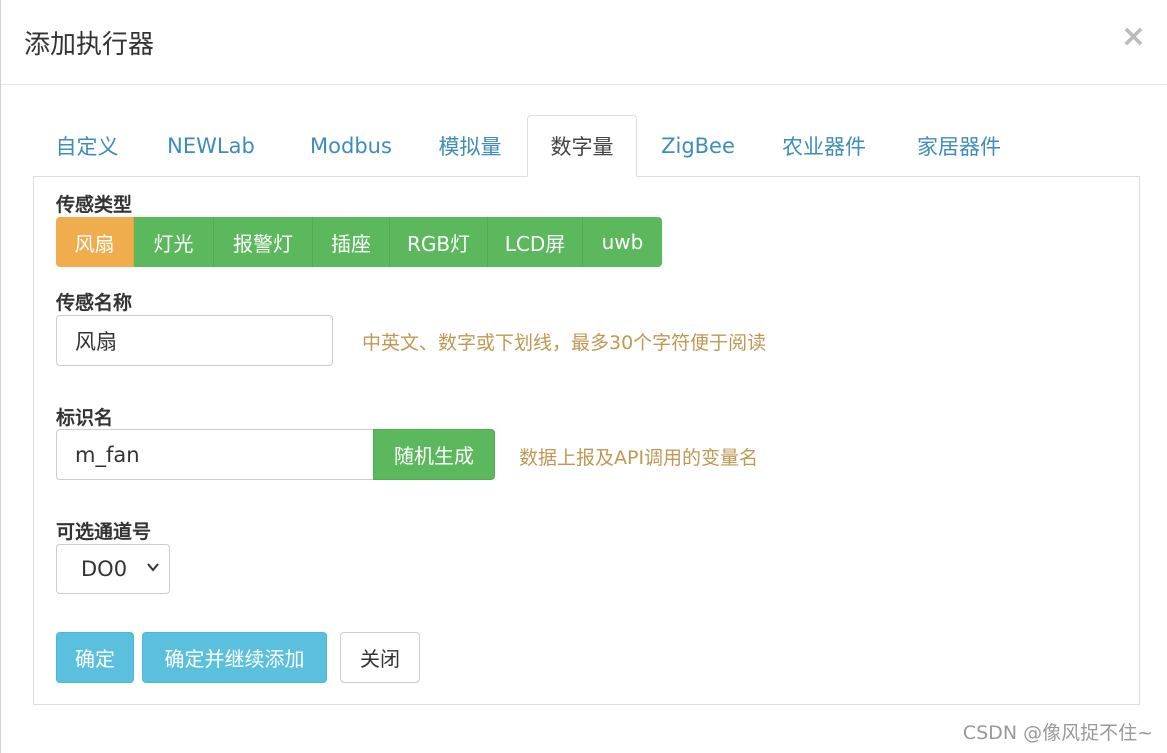 The width and height of the screenshot is (1167, 753). Describe the element at coordinates (470, 146) in the screenshot. I see `tab-analog: 模拟量` at that location.